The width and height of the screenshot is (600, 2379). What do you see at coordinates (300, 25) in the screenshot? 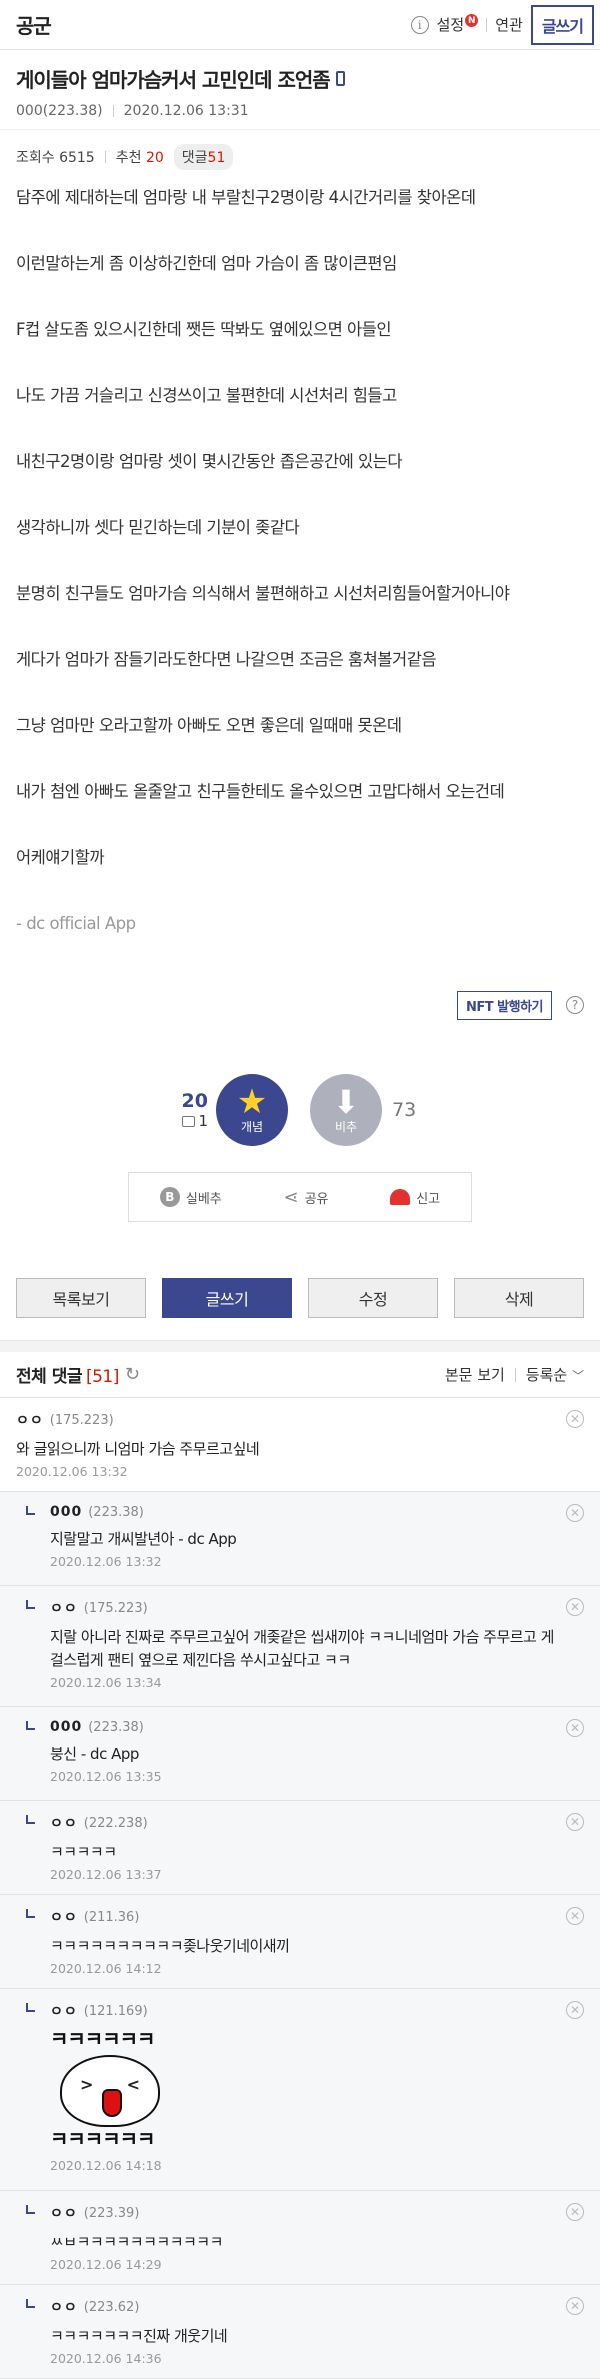
I see `top-bar: 공군 i 설정 N 연관 글쓰기` at bounding box center [300, 25].